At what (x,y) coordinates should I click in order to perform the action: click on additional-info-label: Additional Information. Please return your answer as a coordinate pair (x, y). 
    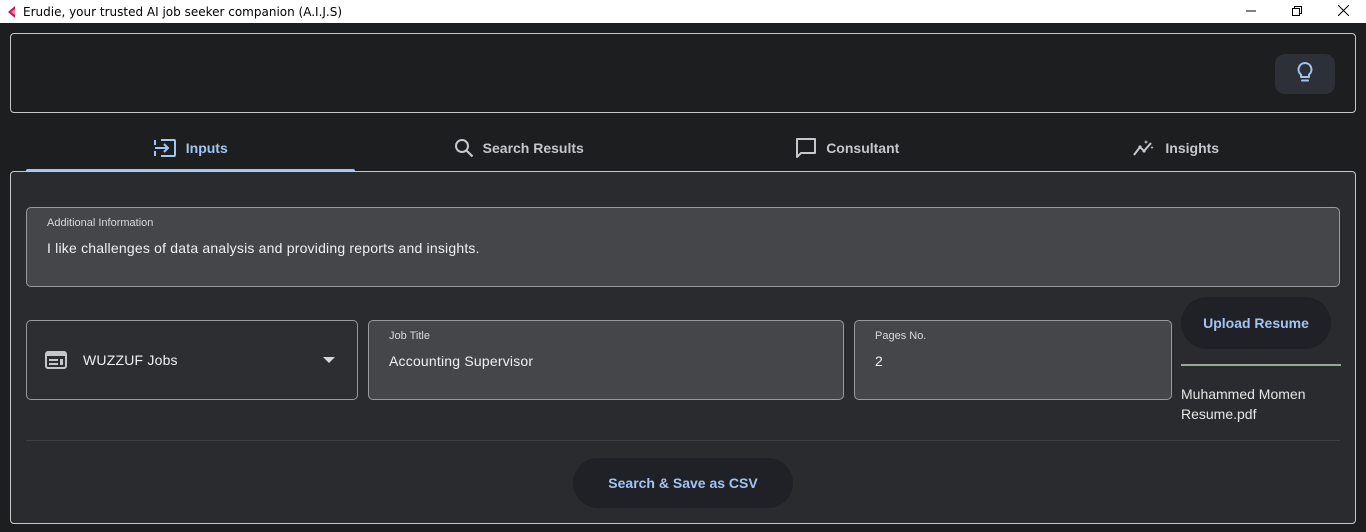
    Looking at the image, I should click on (100, 223).